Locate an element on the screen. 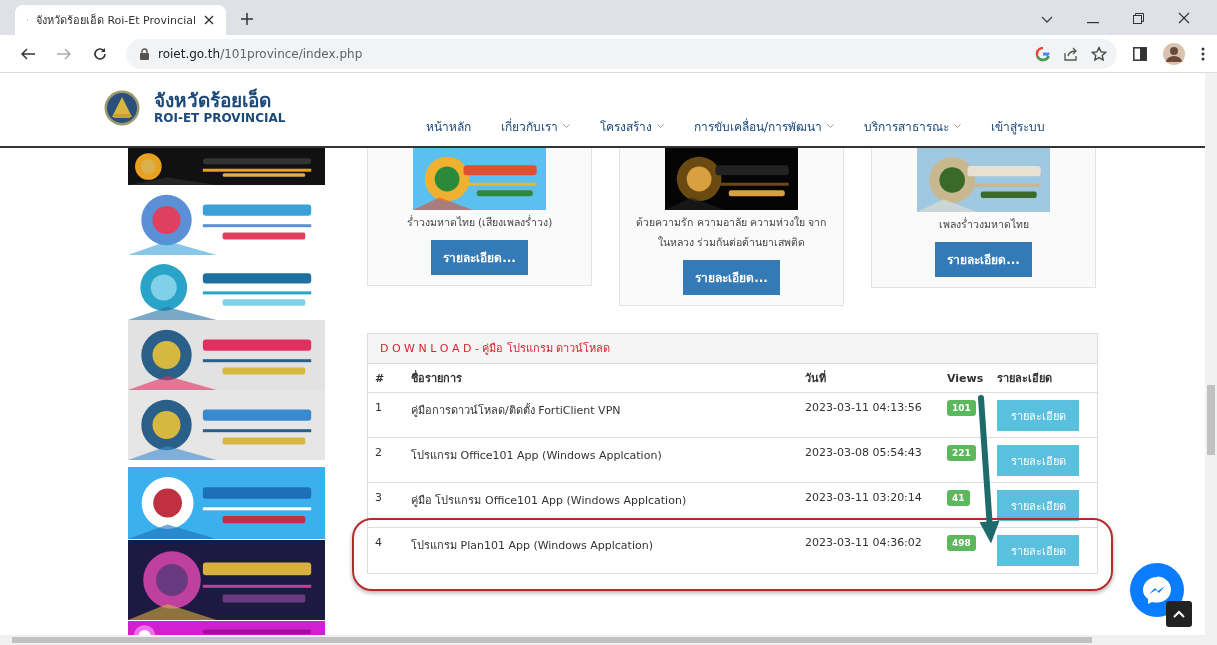 This screenshot has width=1217, height=645. column-header: Views is located at coordinates (965, 378).